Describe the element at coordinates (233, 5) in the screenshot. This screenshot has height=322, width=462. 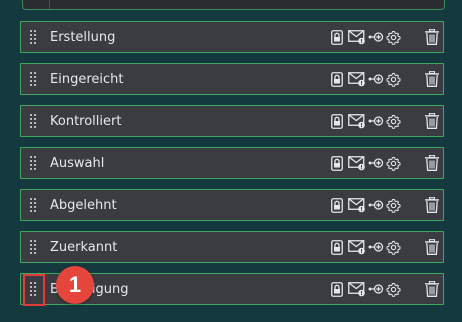
I see `previous-row-edge` at that location.